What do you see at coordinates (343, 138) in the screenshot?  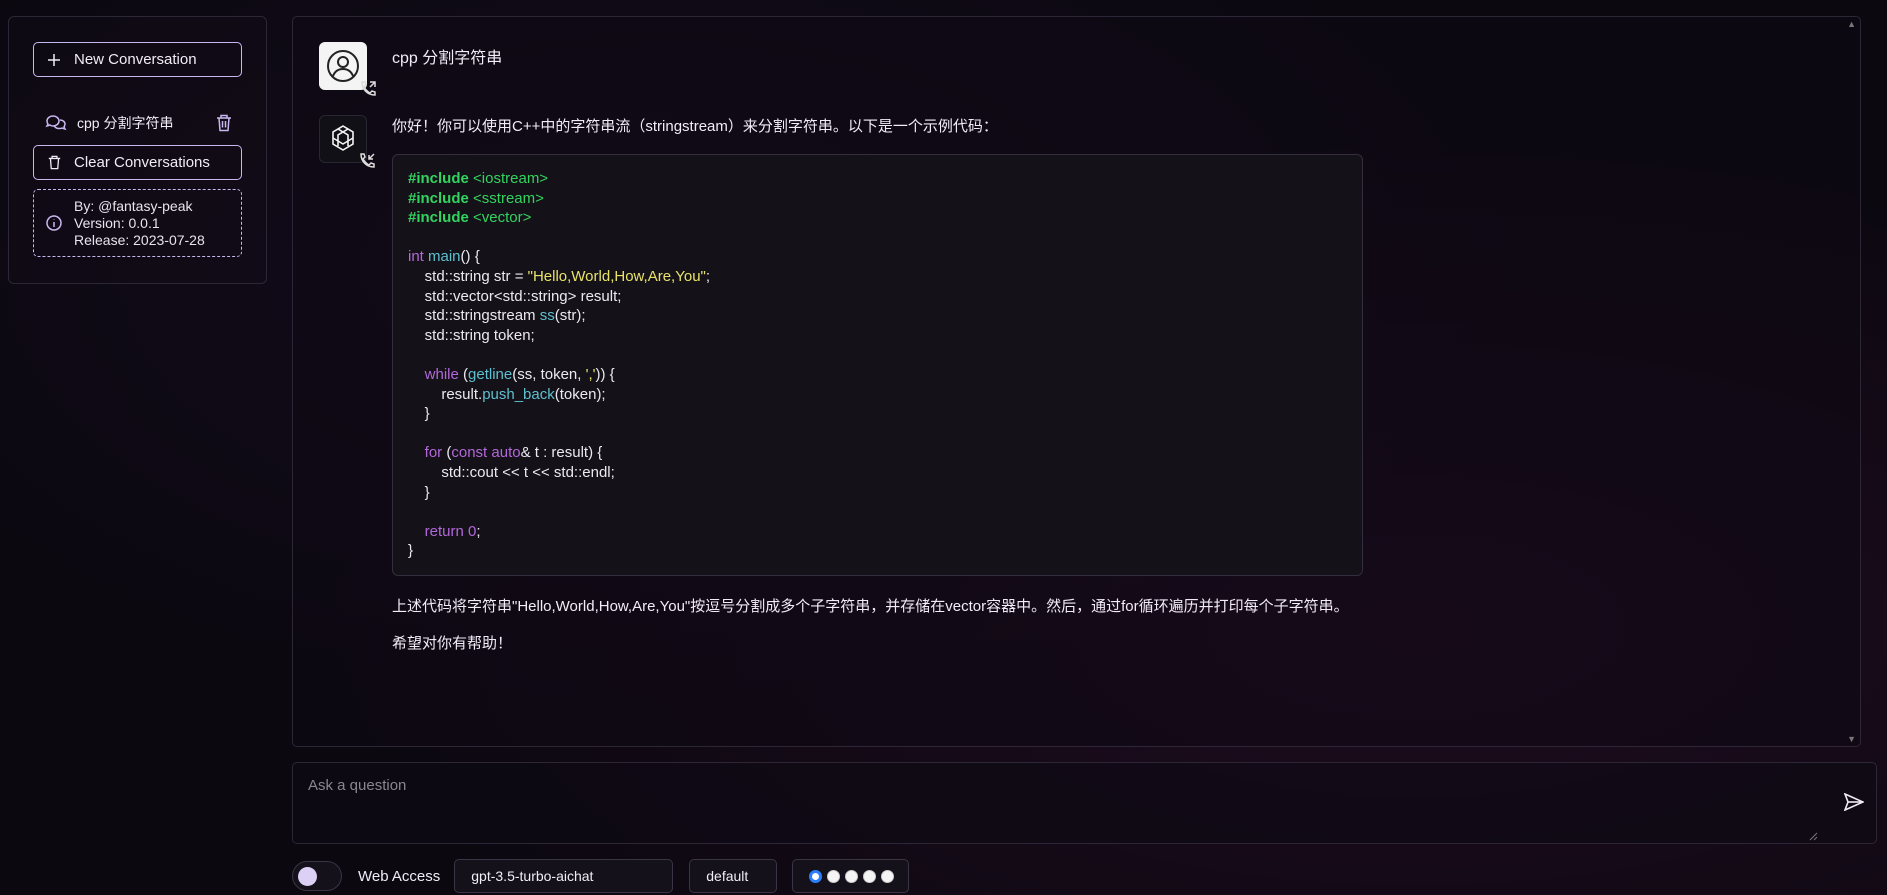 I see `openai-logo-icon` at bounding box center [343, 138].